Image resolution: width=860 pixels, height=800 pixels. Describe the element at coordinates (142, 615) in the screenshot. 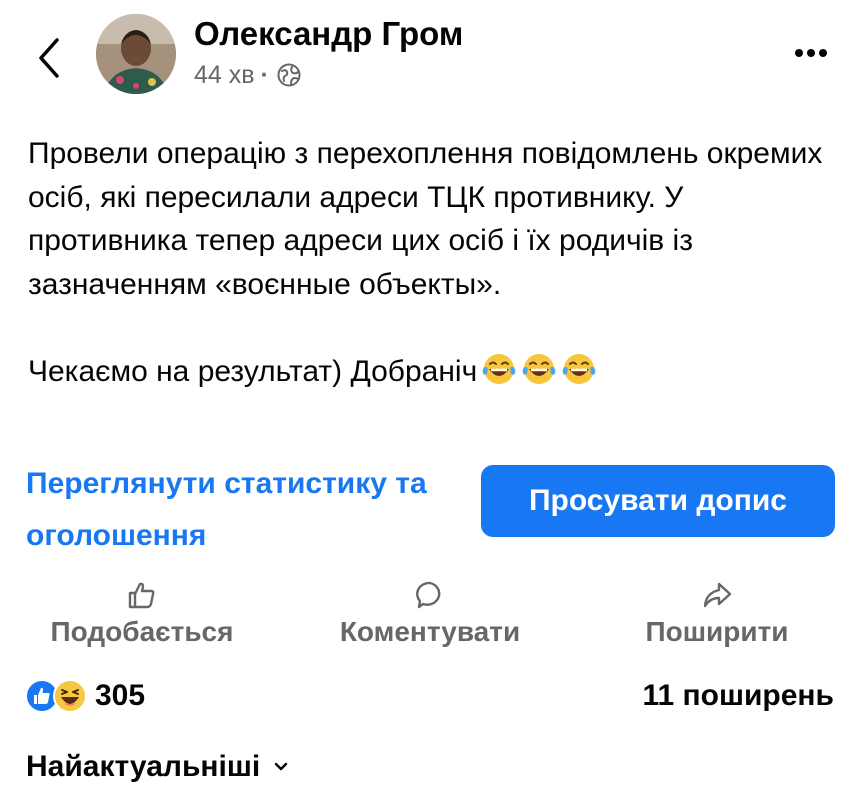

I see `like-button: Подобається` at that location.